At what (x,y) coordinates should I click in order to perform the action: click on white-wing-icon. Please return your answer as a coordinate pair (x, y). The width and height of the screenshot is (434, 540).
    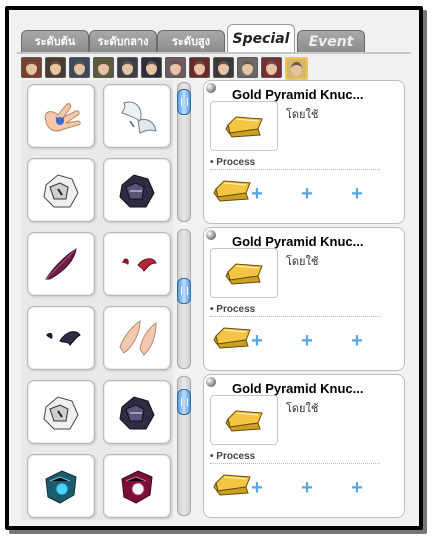
    Looking at the image, I should click on (139, 117).